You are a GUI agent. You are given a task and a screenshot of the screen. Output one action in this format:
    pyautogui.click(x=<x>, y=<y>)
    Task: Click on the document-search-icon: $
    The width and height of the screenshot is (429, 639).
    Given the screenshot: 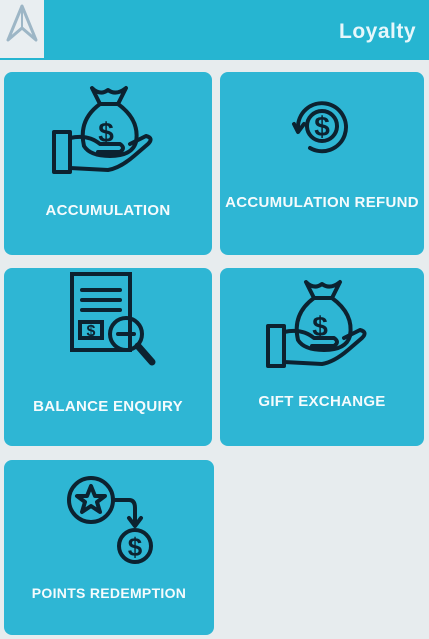 What is the action you would take?
    pyautogui.click(x=108, y=320)
    